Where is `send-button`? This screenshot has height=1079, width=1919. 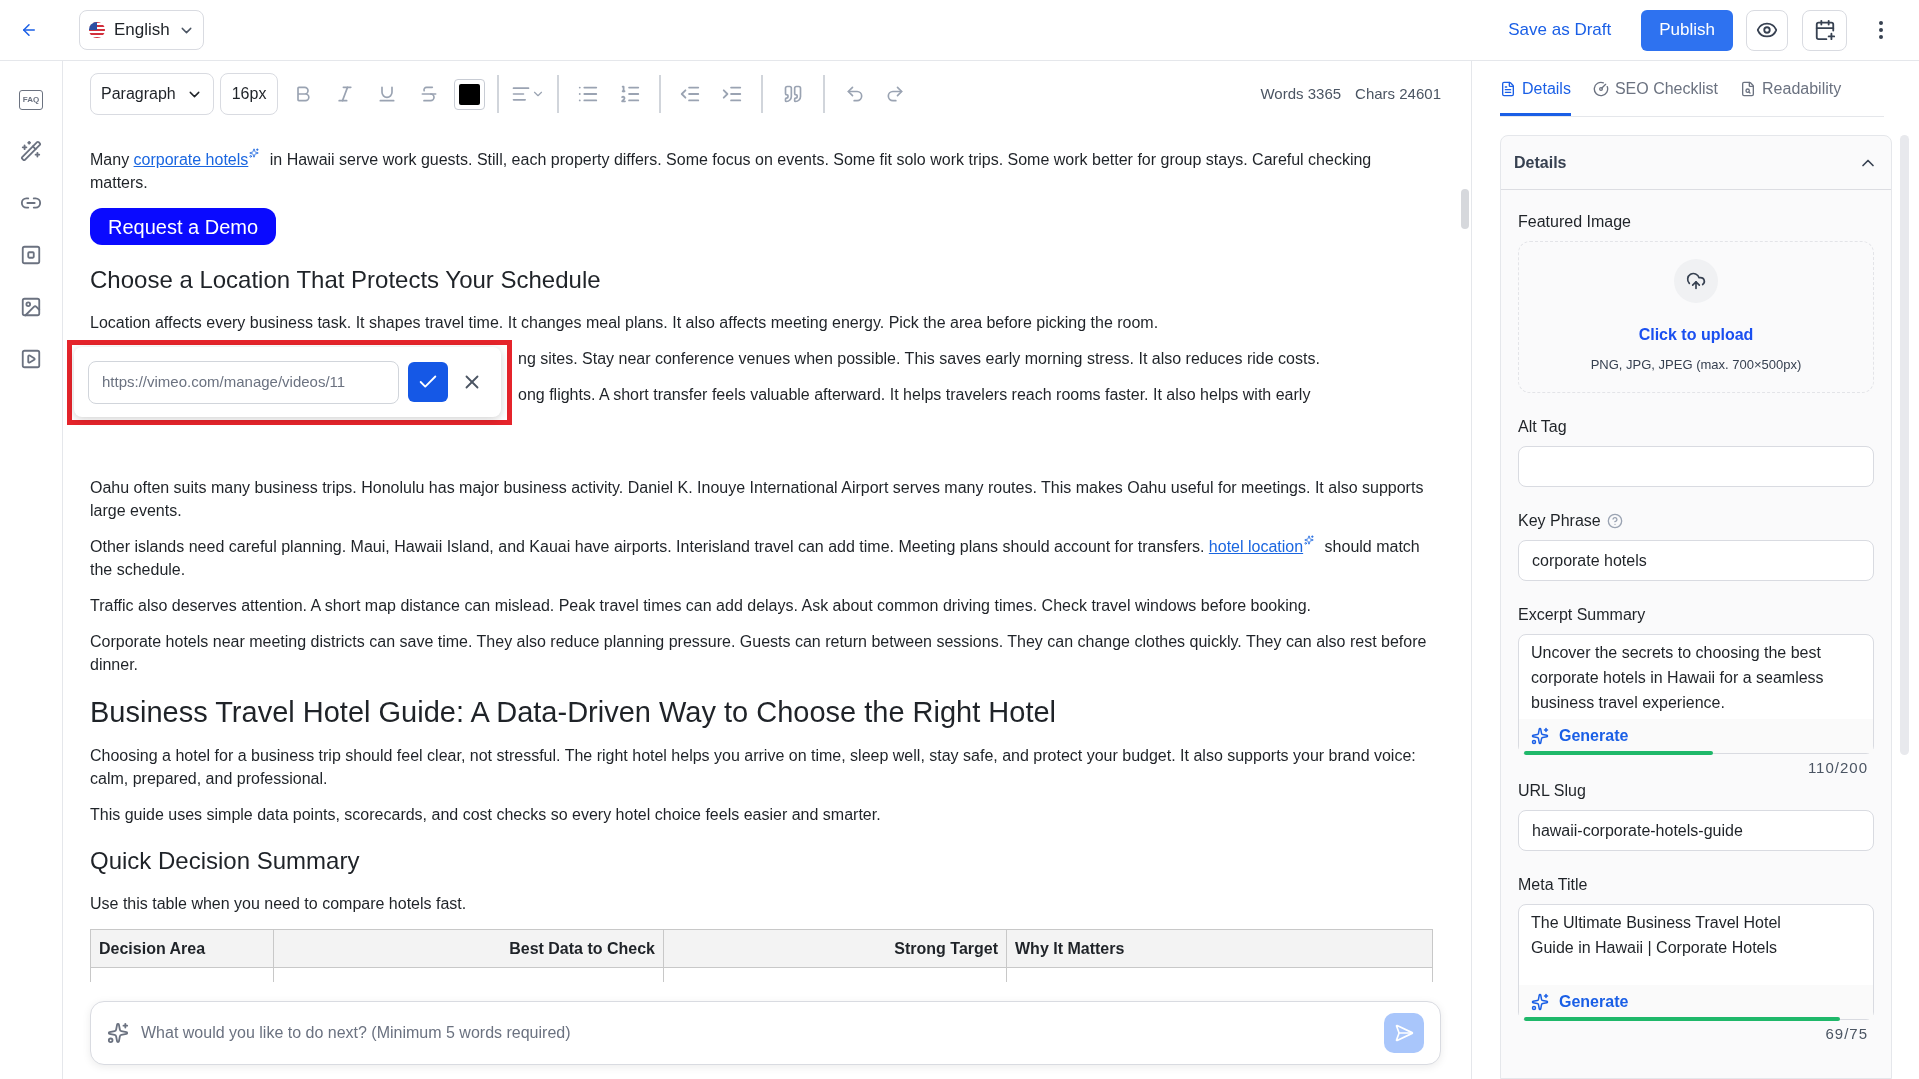
send-button is located at coordinates (1404, 1033).